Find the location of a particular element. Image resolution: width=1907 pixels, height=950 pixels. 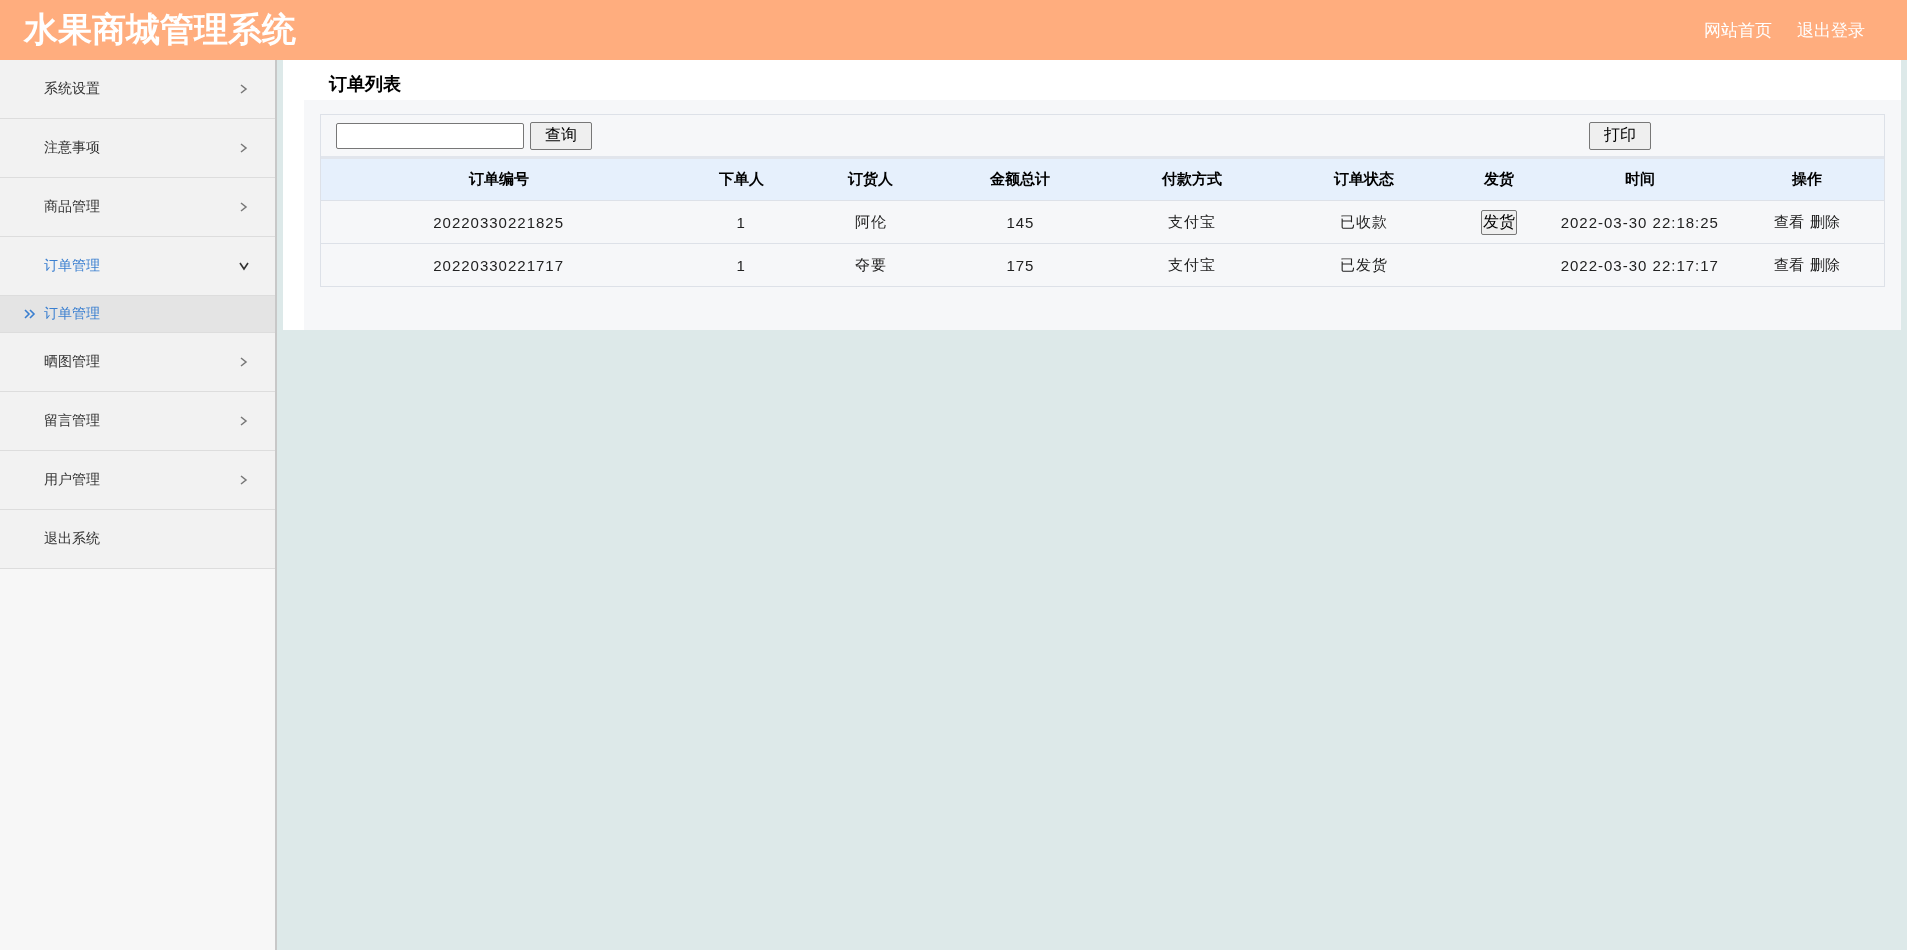

table-cell: 阿伦 is located at coordinates (871, 222).